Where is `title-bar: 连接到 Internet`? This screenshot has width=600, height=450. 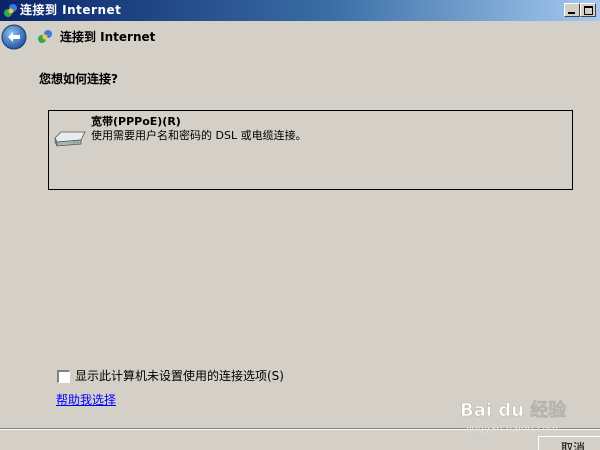
title-bar: 连接到 Internet is located at coordinates (300, 10).